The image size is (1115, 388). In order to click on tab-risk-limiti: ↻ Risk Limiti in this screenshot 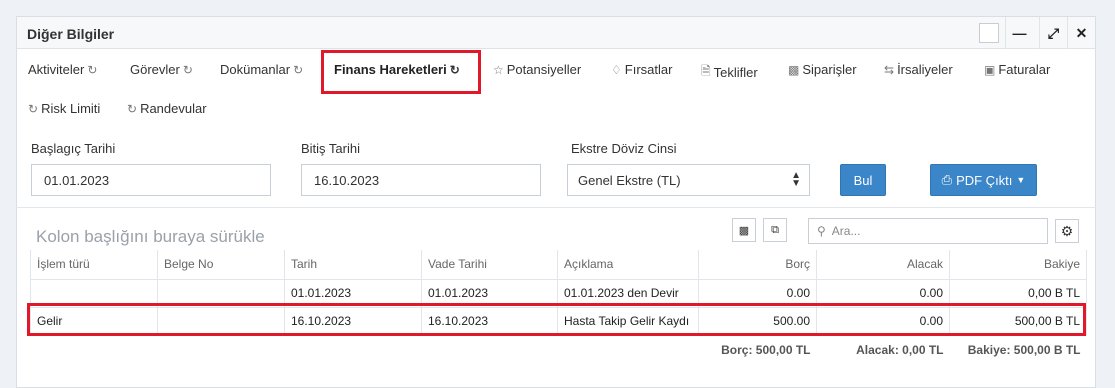, I will do `click(64, 108)`.